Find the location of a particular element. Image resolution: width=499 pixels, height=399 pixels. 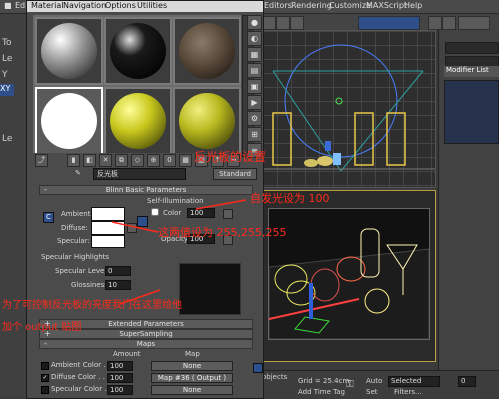

annotation-output-map-line1: 为了可控制反光板的亮度我门在这里给他 is located at coordinates (92, 305).